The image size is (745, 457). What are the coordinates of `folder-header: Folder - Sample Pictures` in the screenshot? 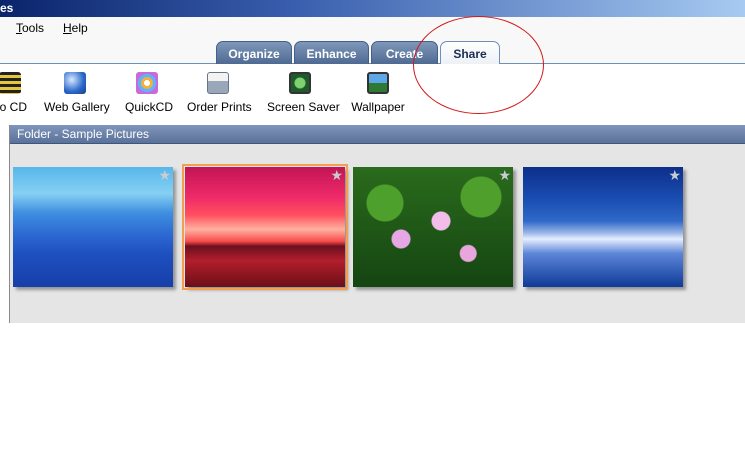 It's located at (377, 134).